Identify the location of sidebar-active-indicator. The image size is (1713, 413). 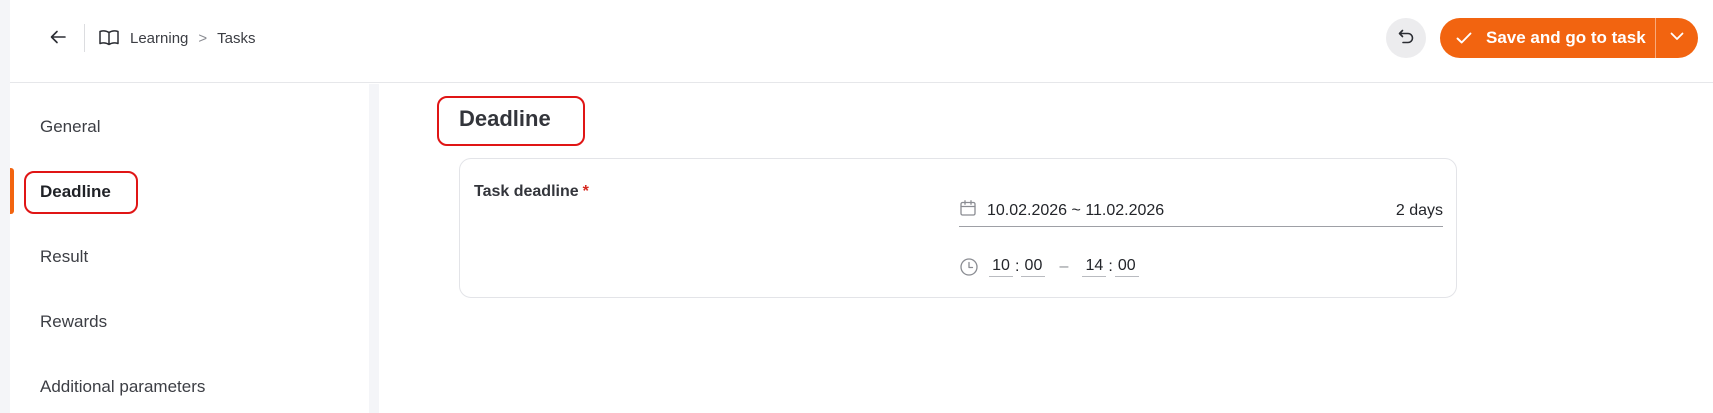
(12, 191).